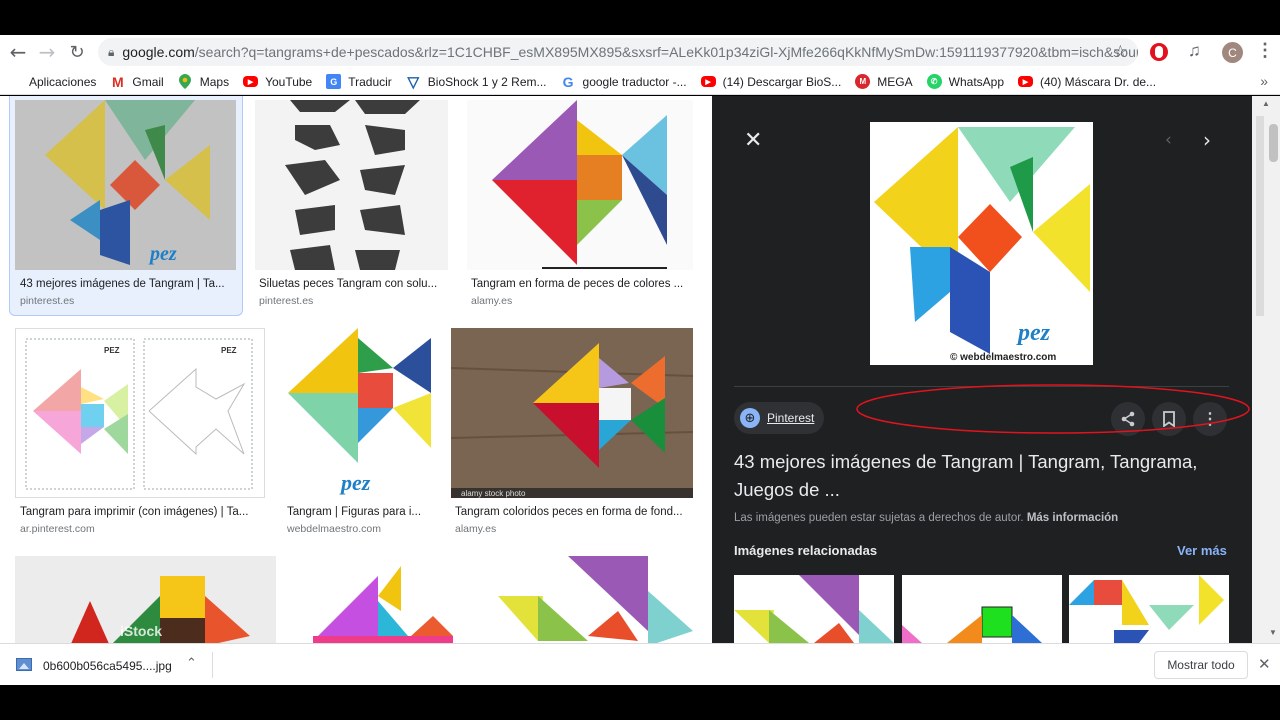 This screenshot has height=720, width=1280. I want to click on bookmark-maps: Maps, so click(203, 81).